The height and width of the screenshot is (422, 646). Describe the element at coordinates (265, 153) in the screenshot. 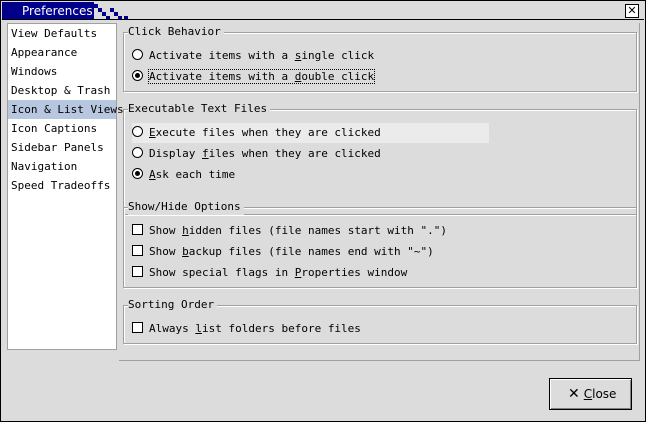

I see `option-label: Display files when they are clicked` at that location.